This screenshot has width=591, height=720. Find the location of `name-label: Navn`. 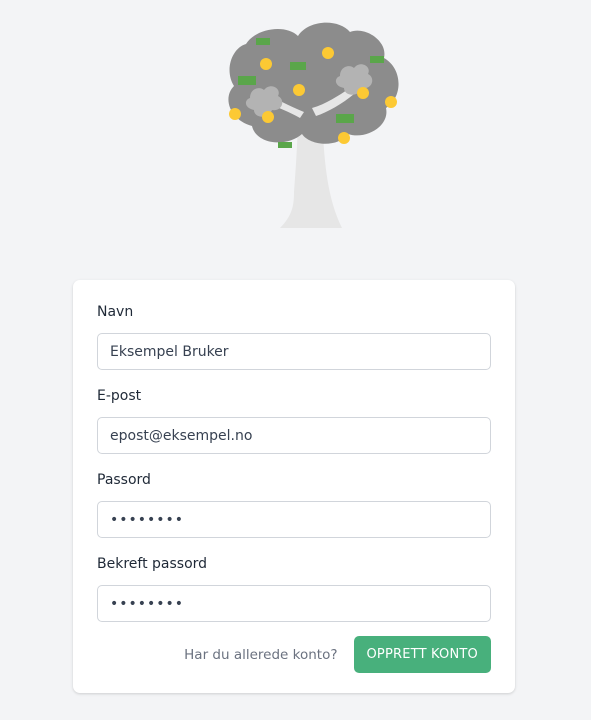

name-label: Navn is located at coordinates (115, 312).